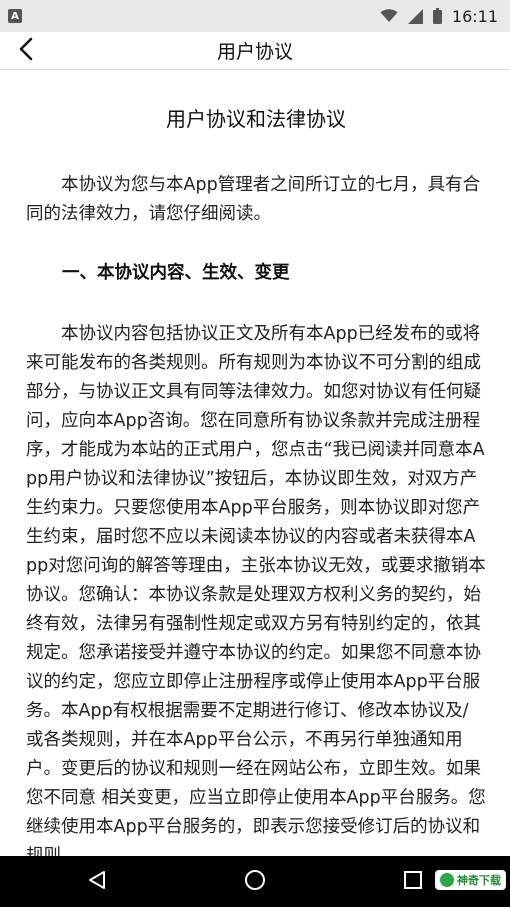  What do you see at coordinates (479, 880) in the screenshot?
I see `watermark-text: 神奇下载` at bounding box center [479, 880].